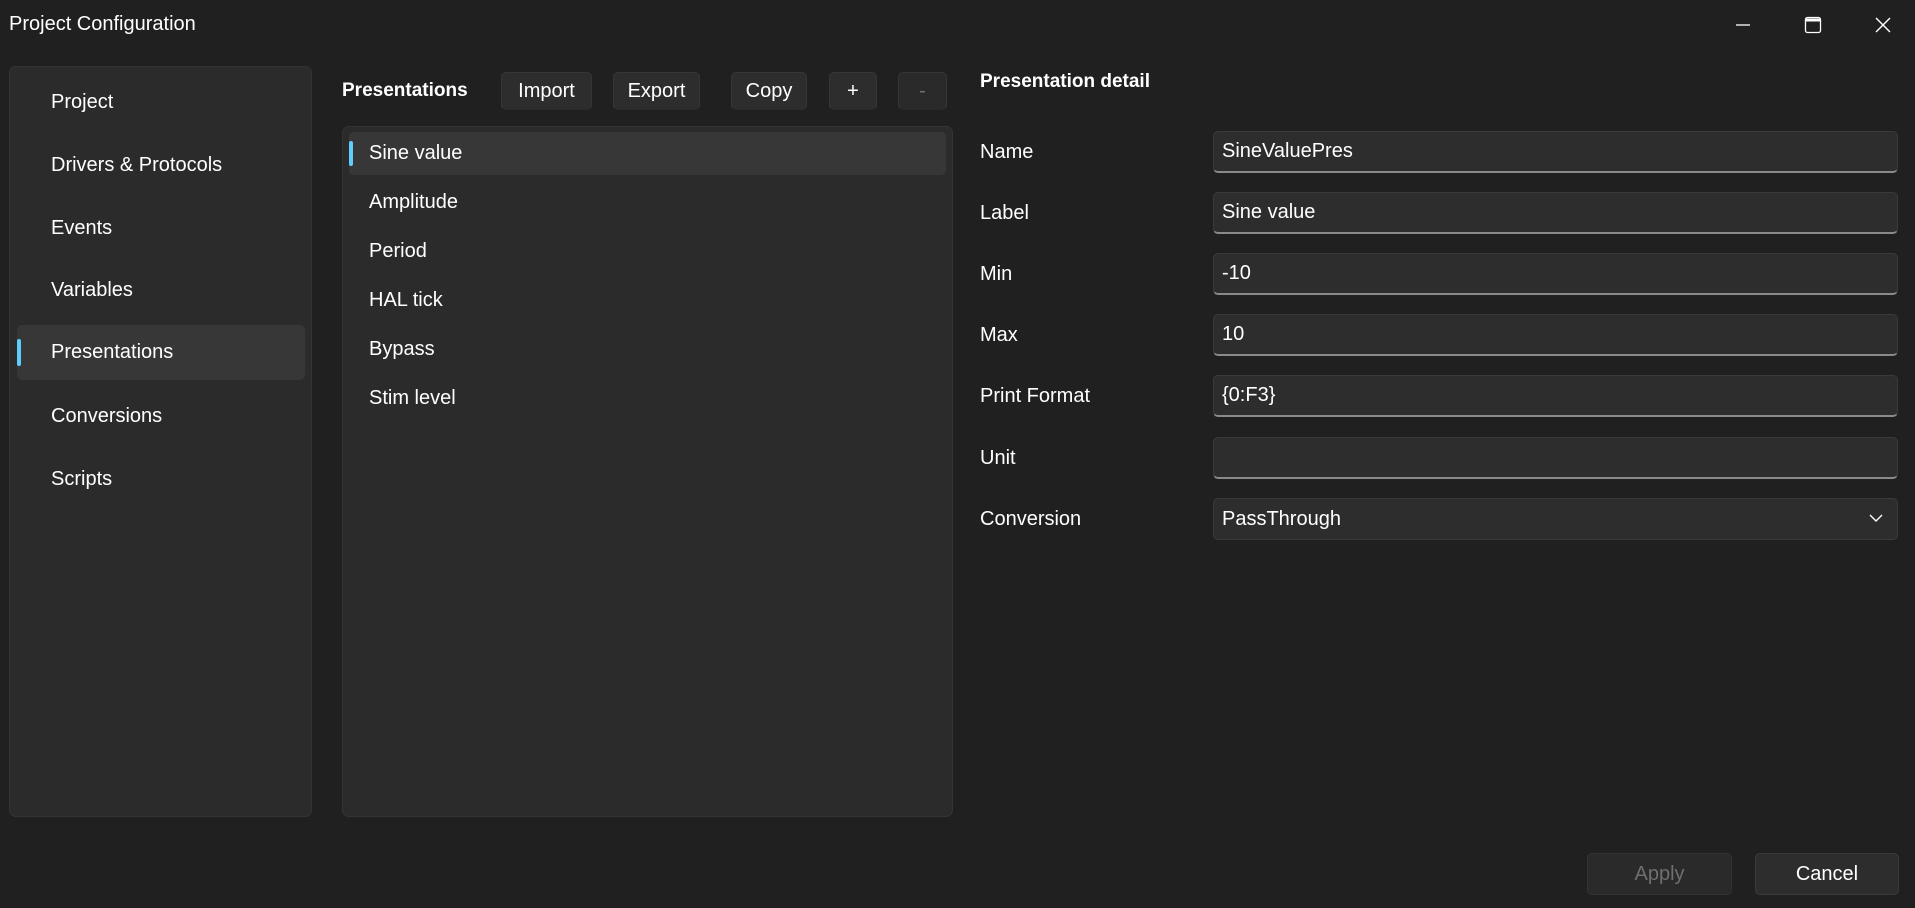  What do you see at coordinates (82, 102) in the screenshot?
I see `sidebar-item-label: Project` at bounding box center [82, 102].